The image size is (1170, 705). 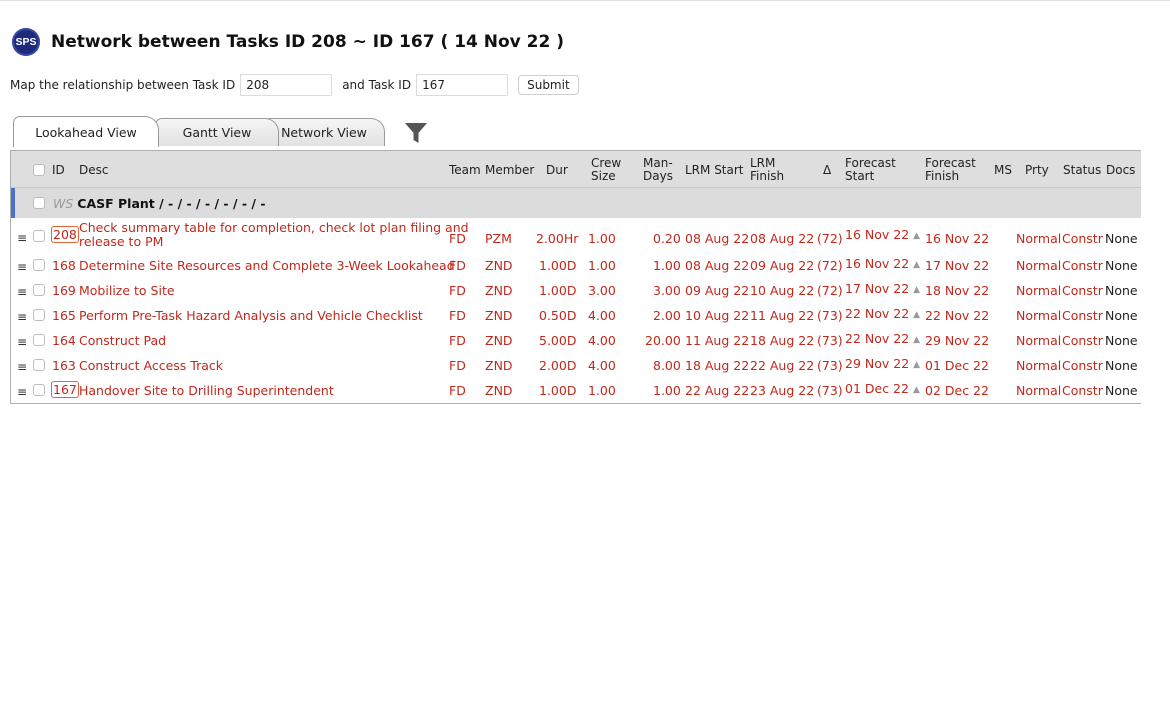 What do you see at coordinates (509, 170) in the screenshot?
I see `col-member: Member` at bounding box center [509, 170].